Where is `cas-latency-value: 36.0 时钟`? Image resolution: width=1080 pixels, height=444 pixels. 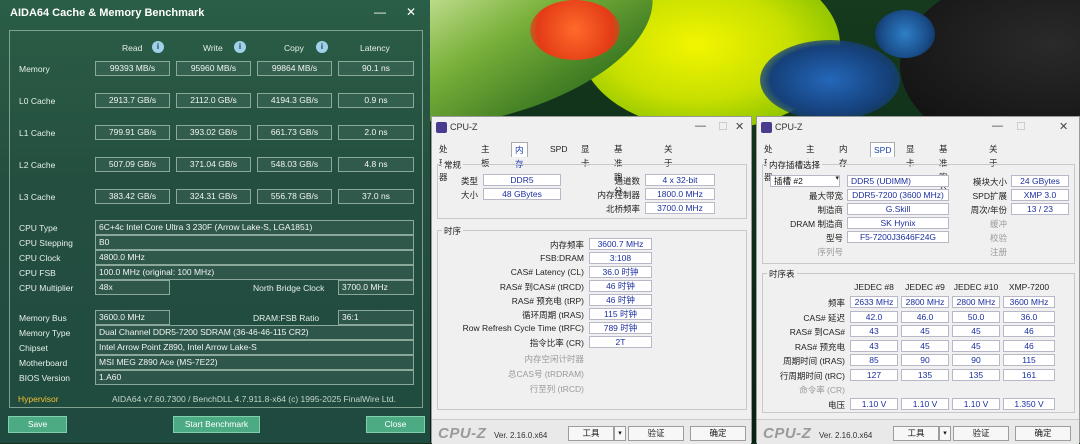 cas-latency-value: 36.0 时钟 is located at coordinates (620, 272).